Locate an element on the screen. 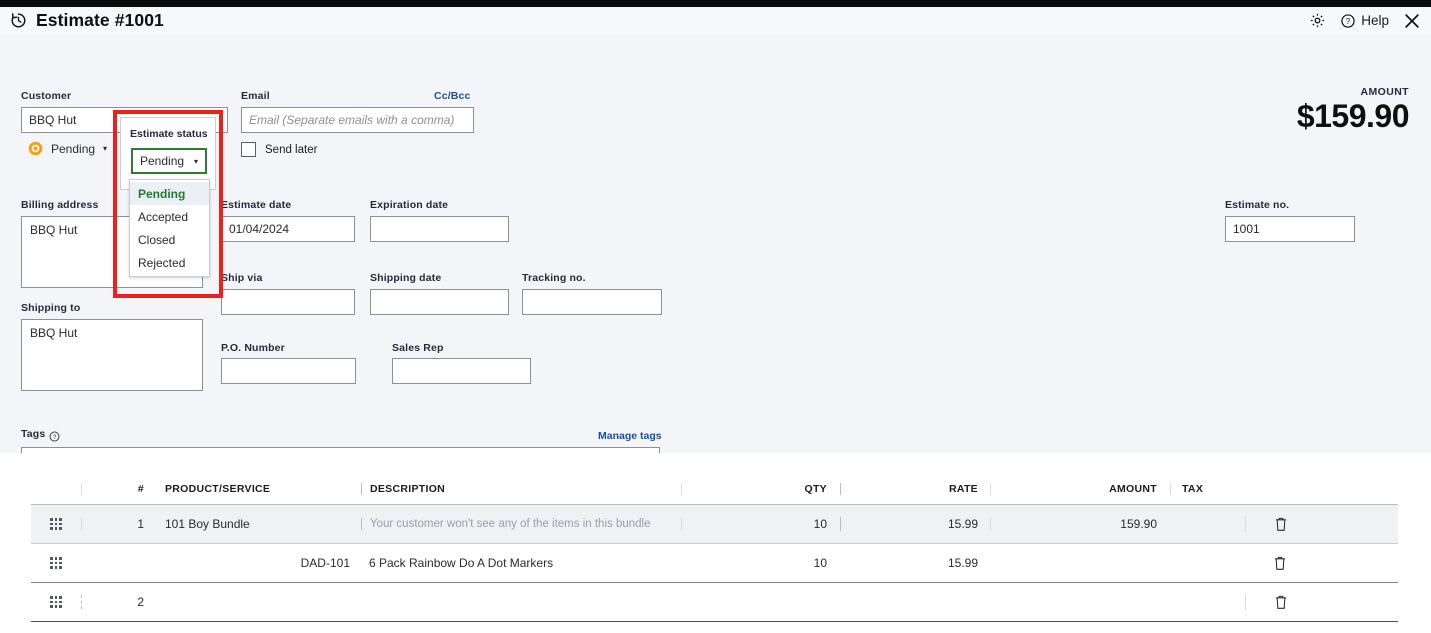  row-number: 1 is located at coordinates (117, 524).